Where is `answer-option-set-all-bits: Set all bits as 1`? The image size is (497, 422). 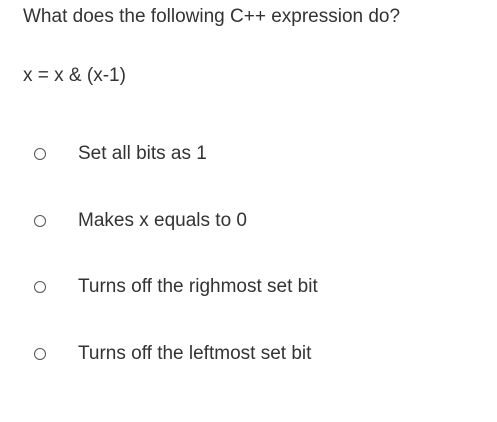 answer-option-set-all-bits: Set all bits as 1 is located at coordinates (120, 154).